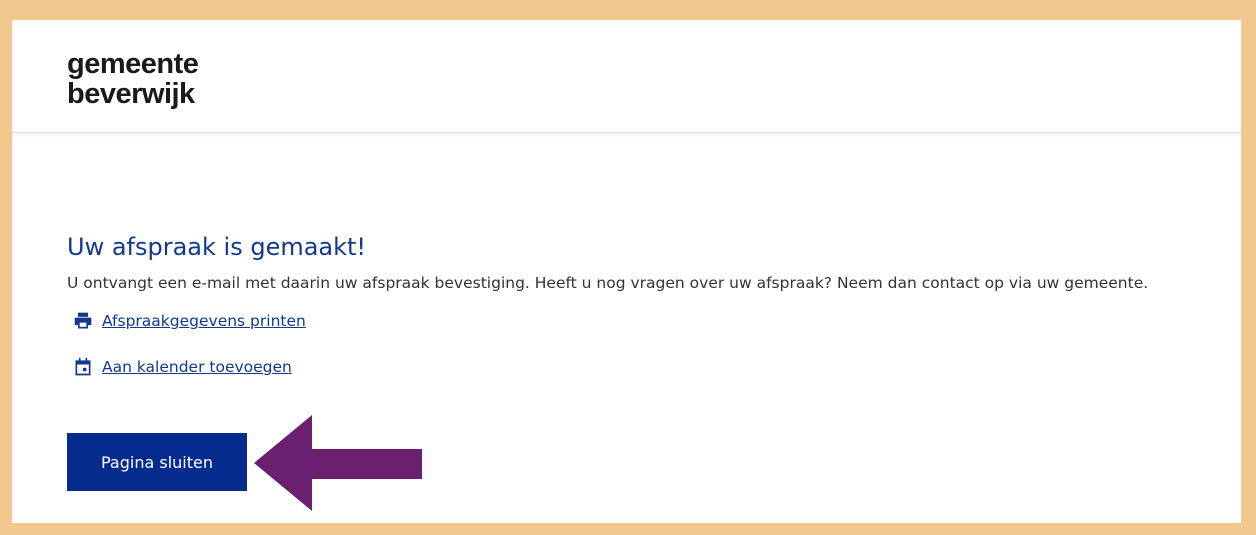  Describe the element at coordinates (217, 247) in the screenshot. I see `page-title: Uw afspraak is gemaakt!` at that location.